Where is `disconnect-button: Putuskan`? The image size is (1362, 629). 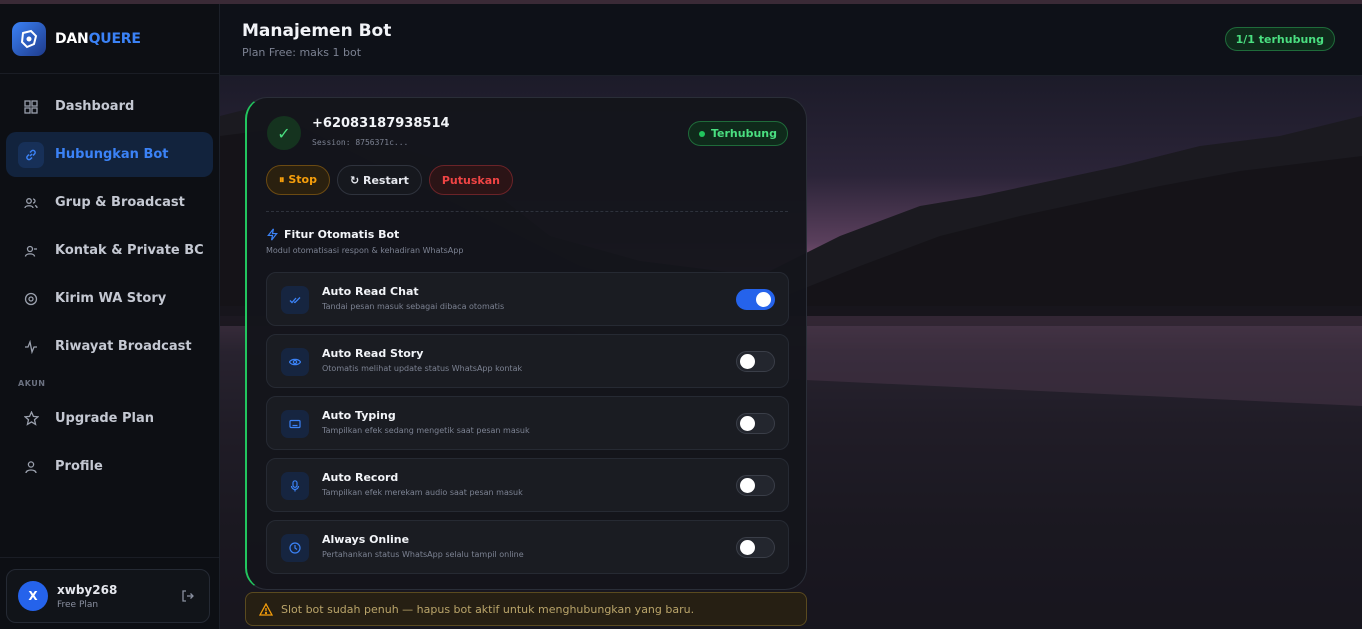 disconnect-button: Putuskan is located at coordinates (470, 180).